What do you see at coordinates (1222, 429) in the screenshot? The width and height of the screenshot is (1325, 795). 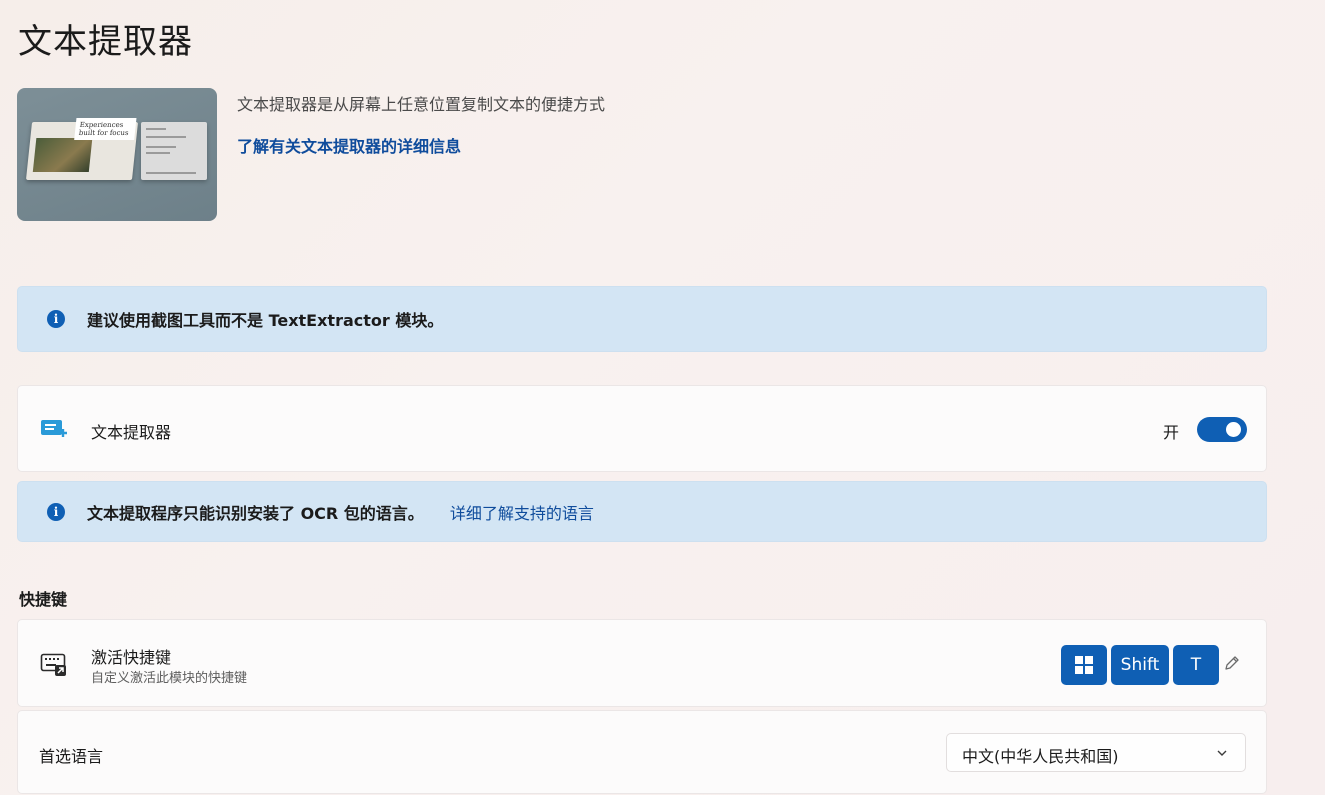 I see `enable-toggle` at bounding box center [1222, 429].